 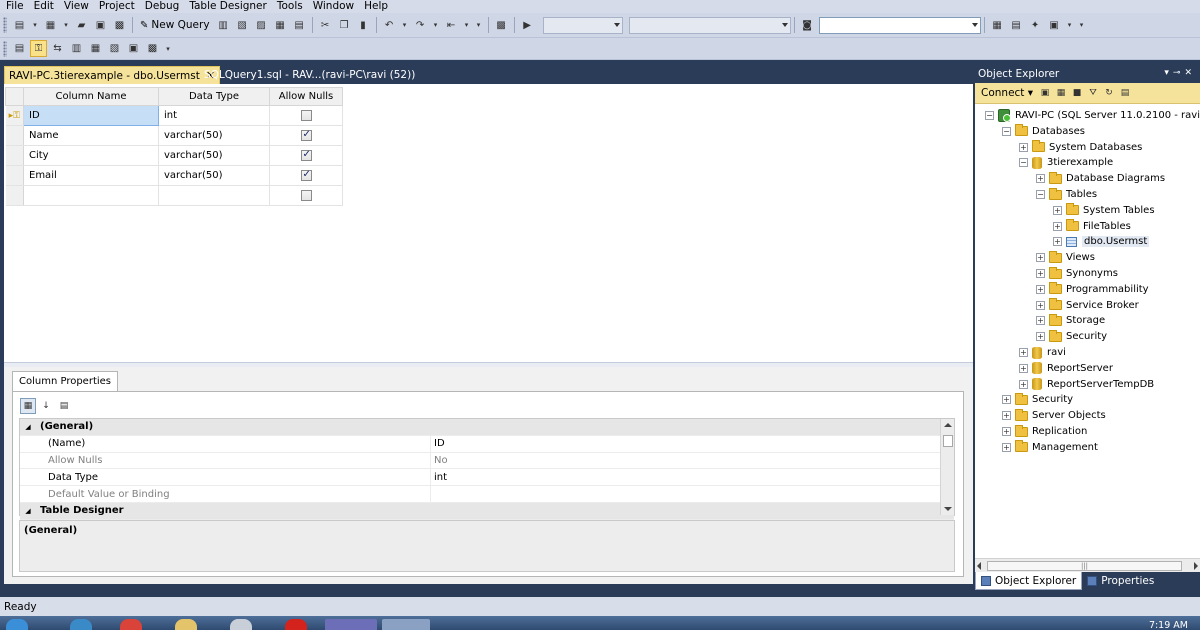 What do you see at coordinates (81, 25) in the screenshot?
I see `open-file-icon: ▰` at bounding box center [81, 25].